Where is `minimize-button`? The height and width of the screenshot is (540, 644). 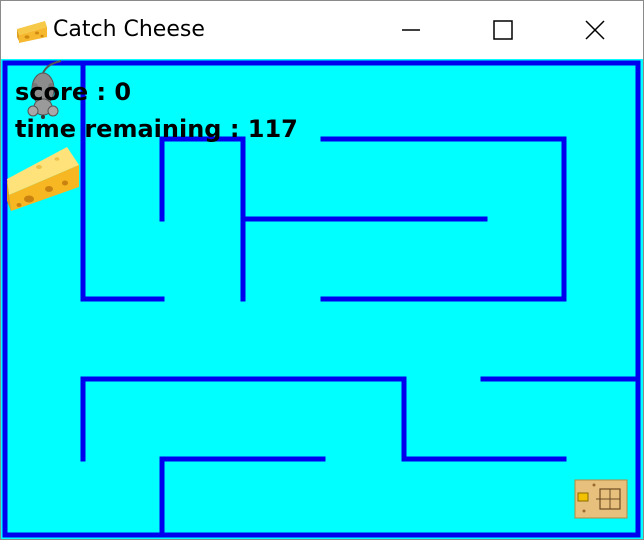
minimize-button is located at coordinates (411, 30).